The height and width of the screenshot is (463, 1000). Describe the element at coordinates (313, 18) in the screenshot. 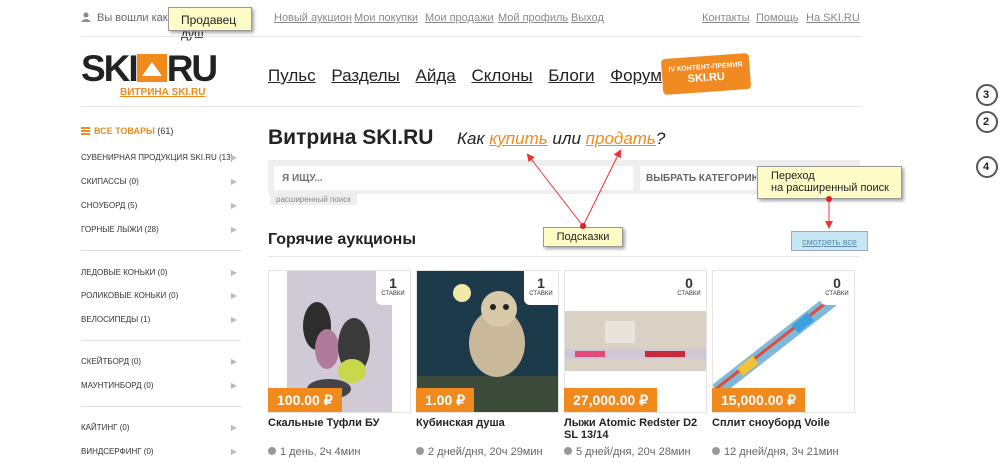

I see `new-auction-link: Новый аукцион` at that location.